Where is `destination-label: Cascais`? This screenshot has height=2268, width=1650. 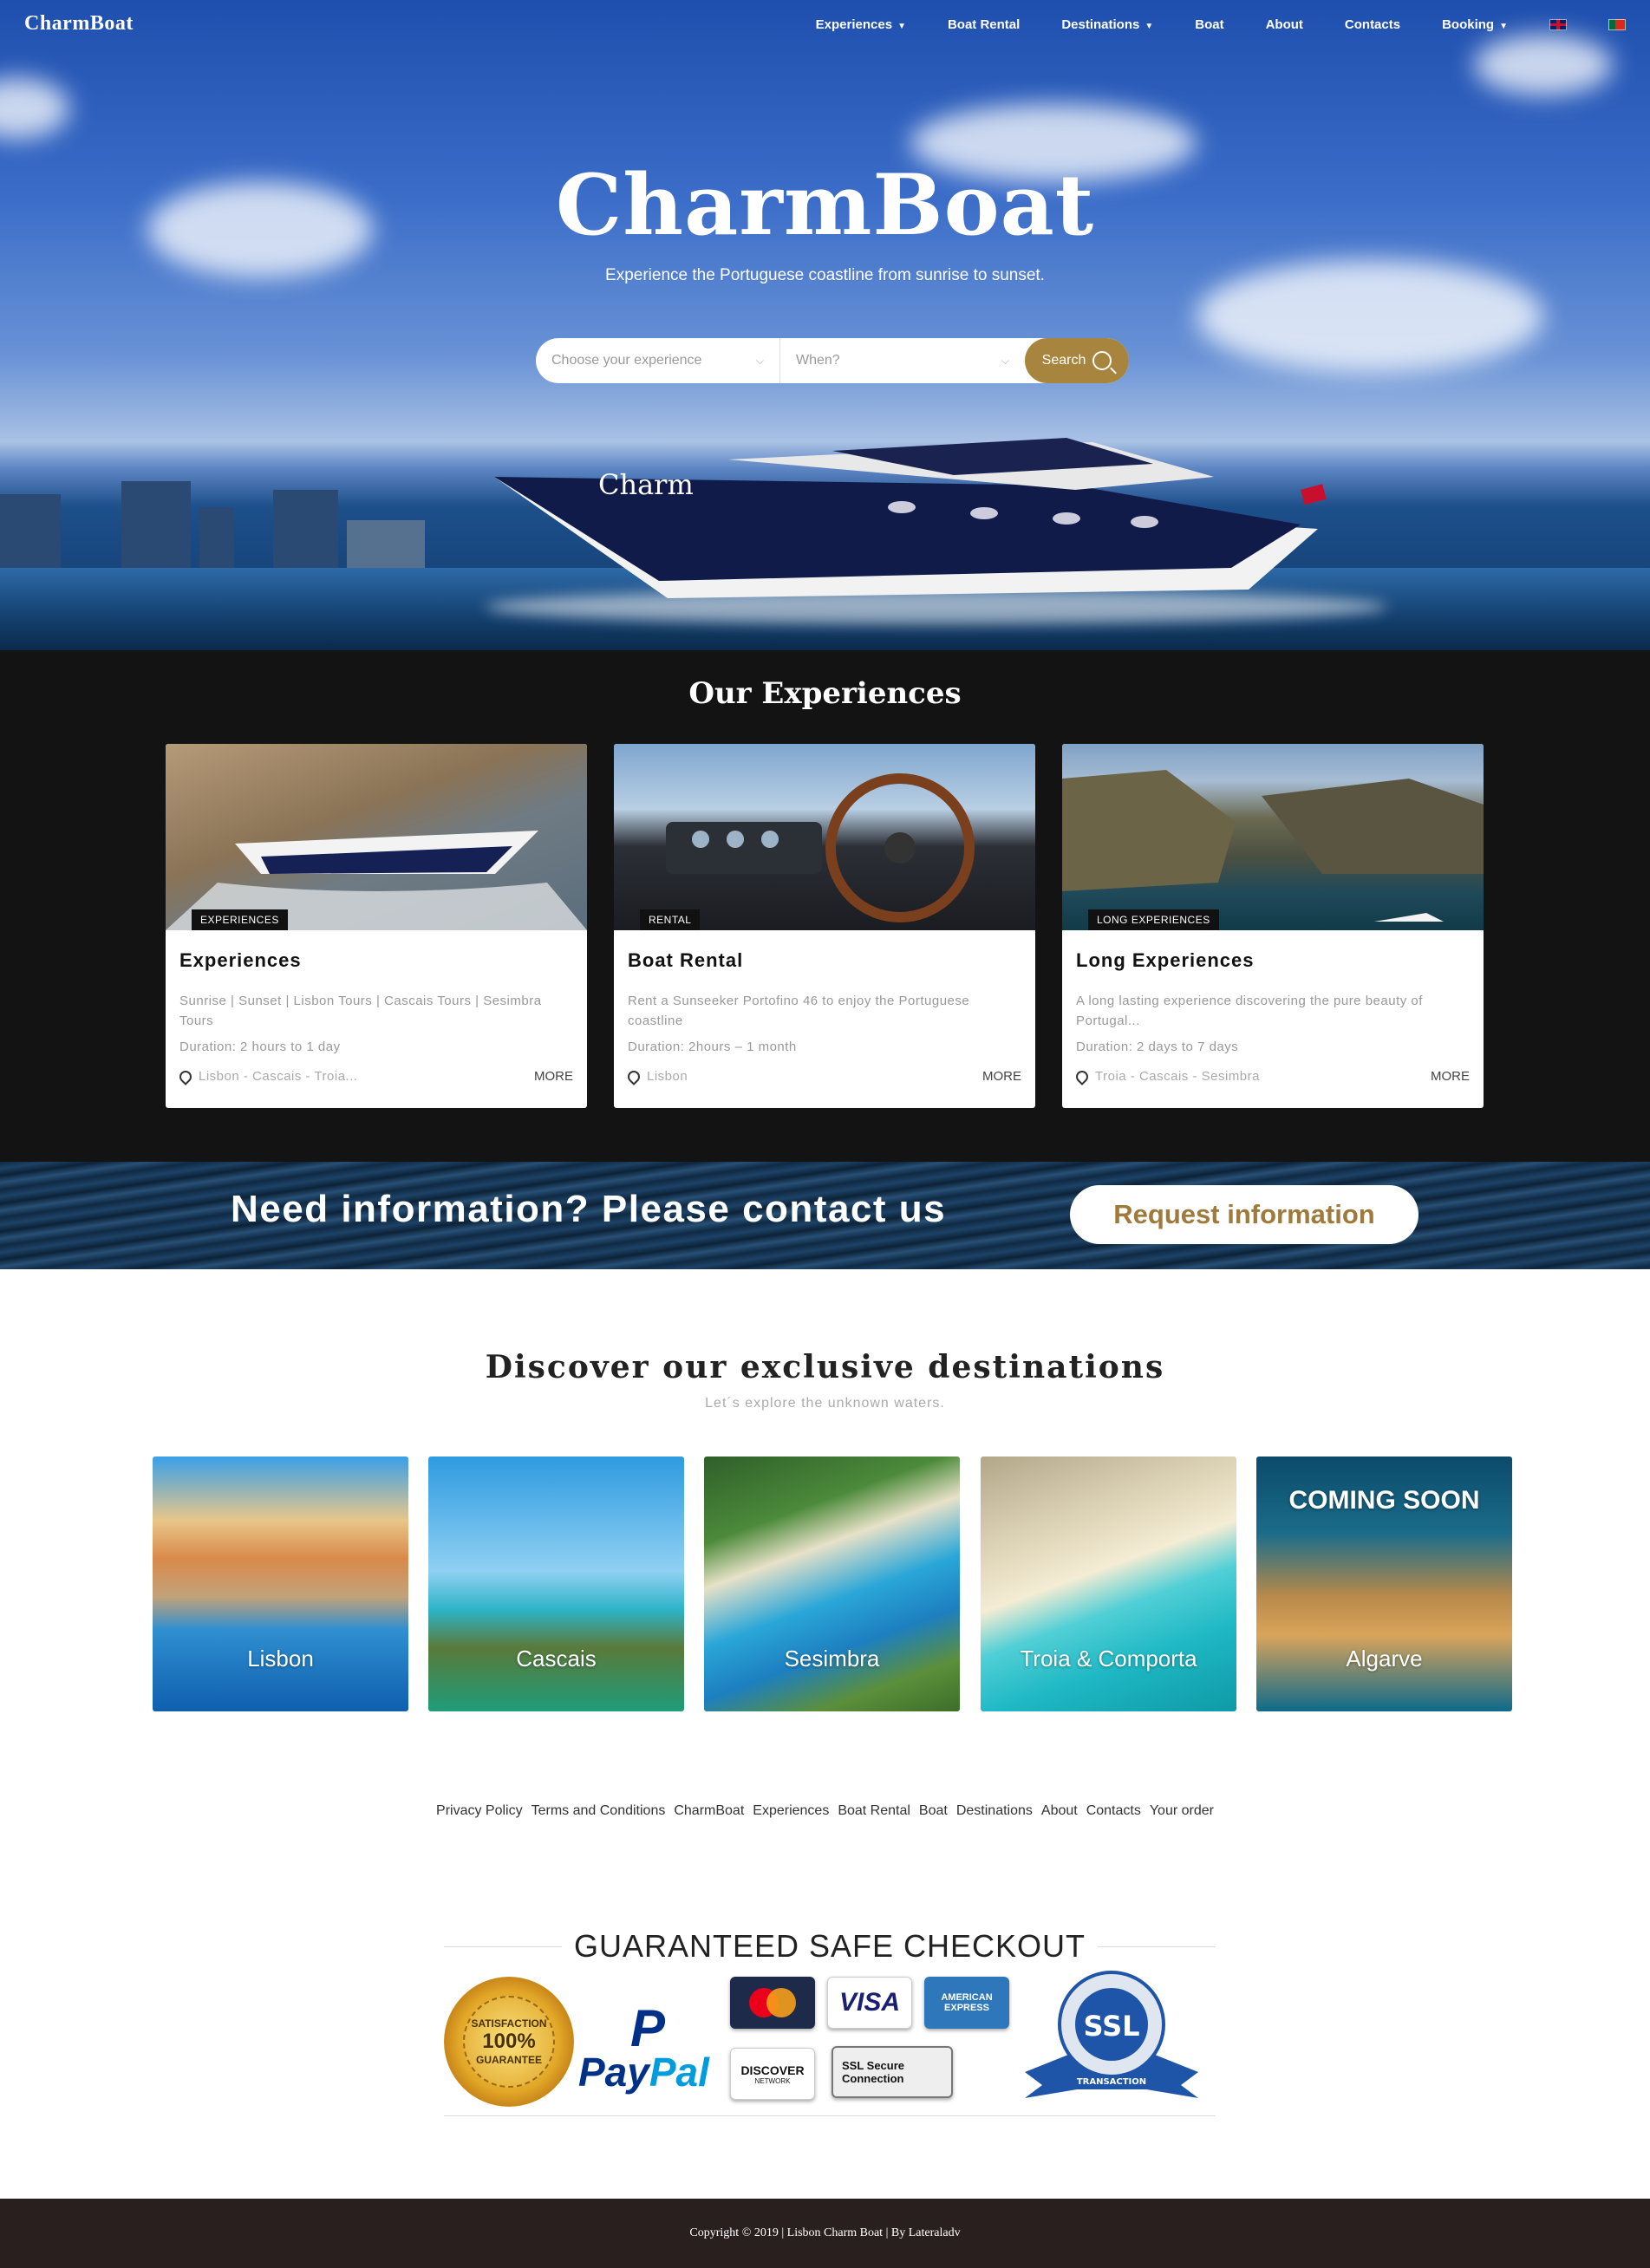 destination-label: Cascais is located at coordinates (556, 1659).